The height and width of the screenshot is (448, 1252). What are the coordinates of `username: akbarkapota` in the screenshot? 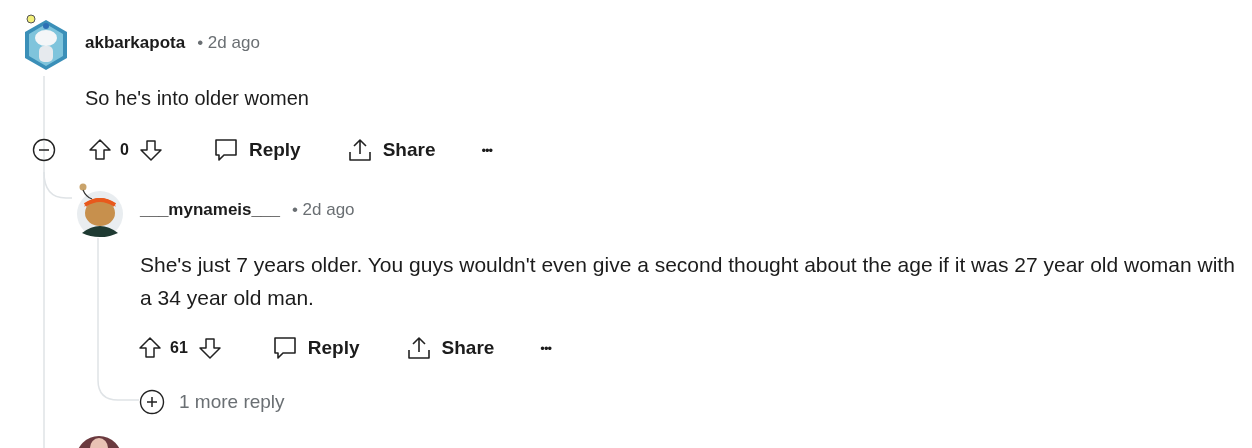 It's located at (135, 43).